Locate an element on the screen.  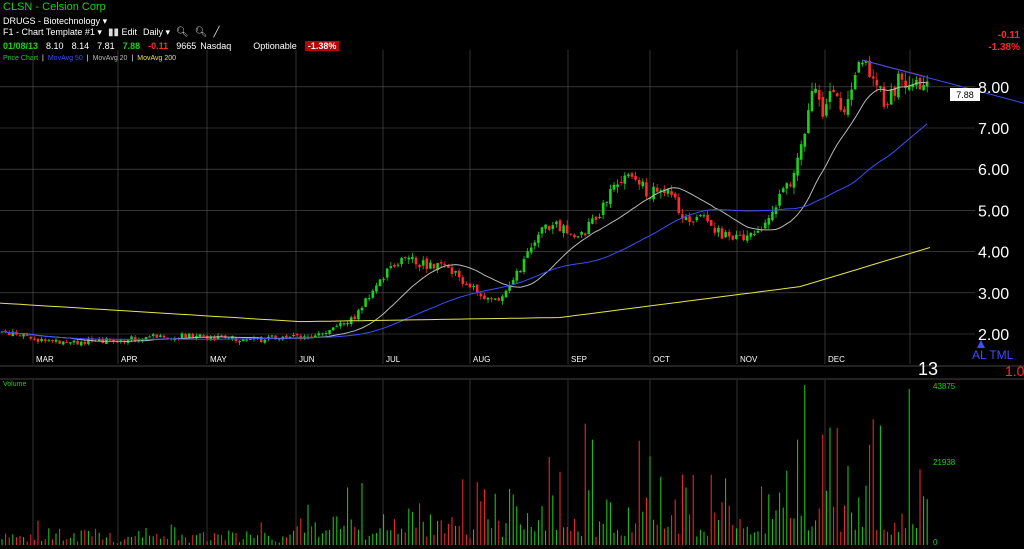
last-price-tag: 7.88 is located at coordinates (965, 94).